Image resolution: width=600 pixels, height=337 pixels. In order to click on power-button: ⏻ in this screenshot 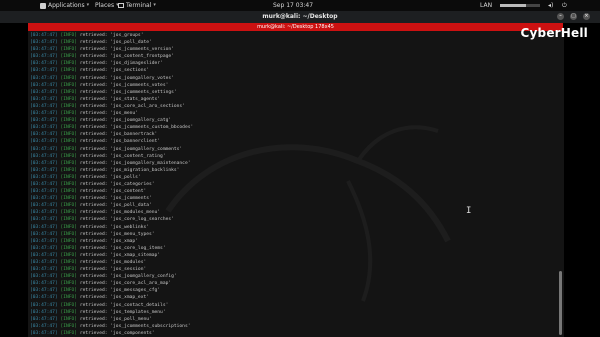, I will do `click(564, 5)`.